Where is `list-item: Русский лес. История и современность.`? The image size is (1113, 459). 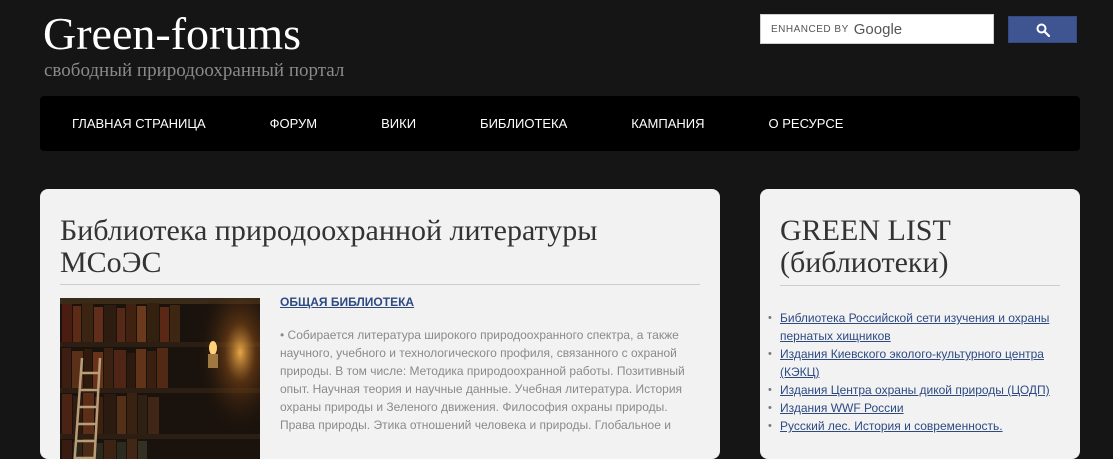
list-item: Русский лес. История и современность. is located at coordinates (918, 426).